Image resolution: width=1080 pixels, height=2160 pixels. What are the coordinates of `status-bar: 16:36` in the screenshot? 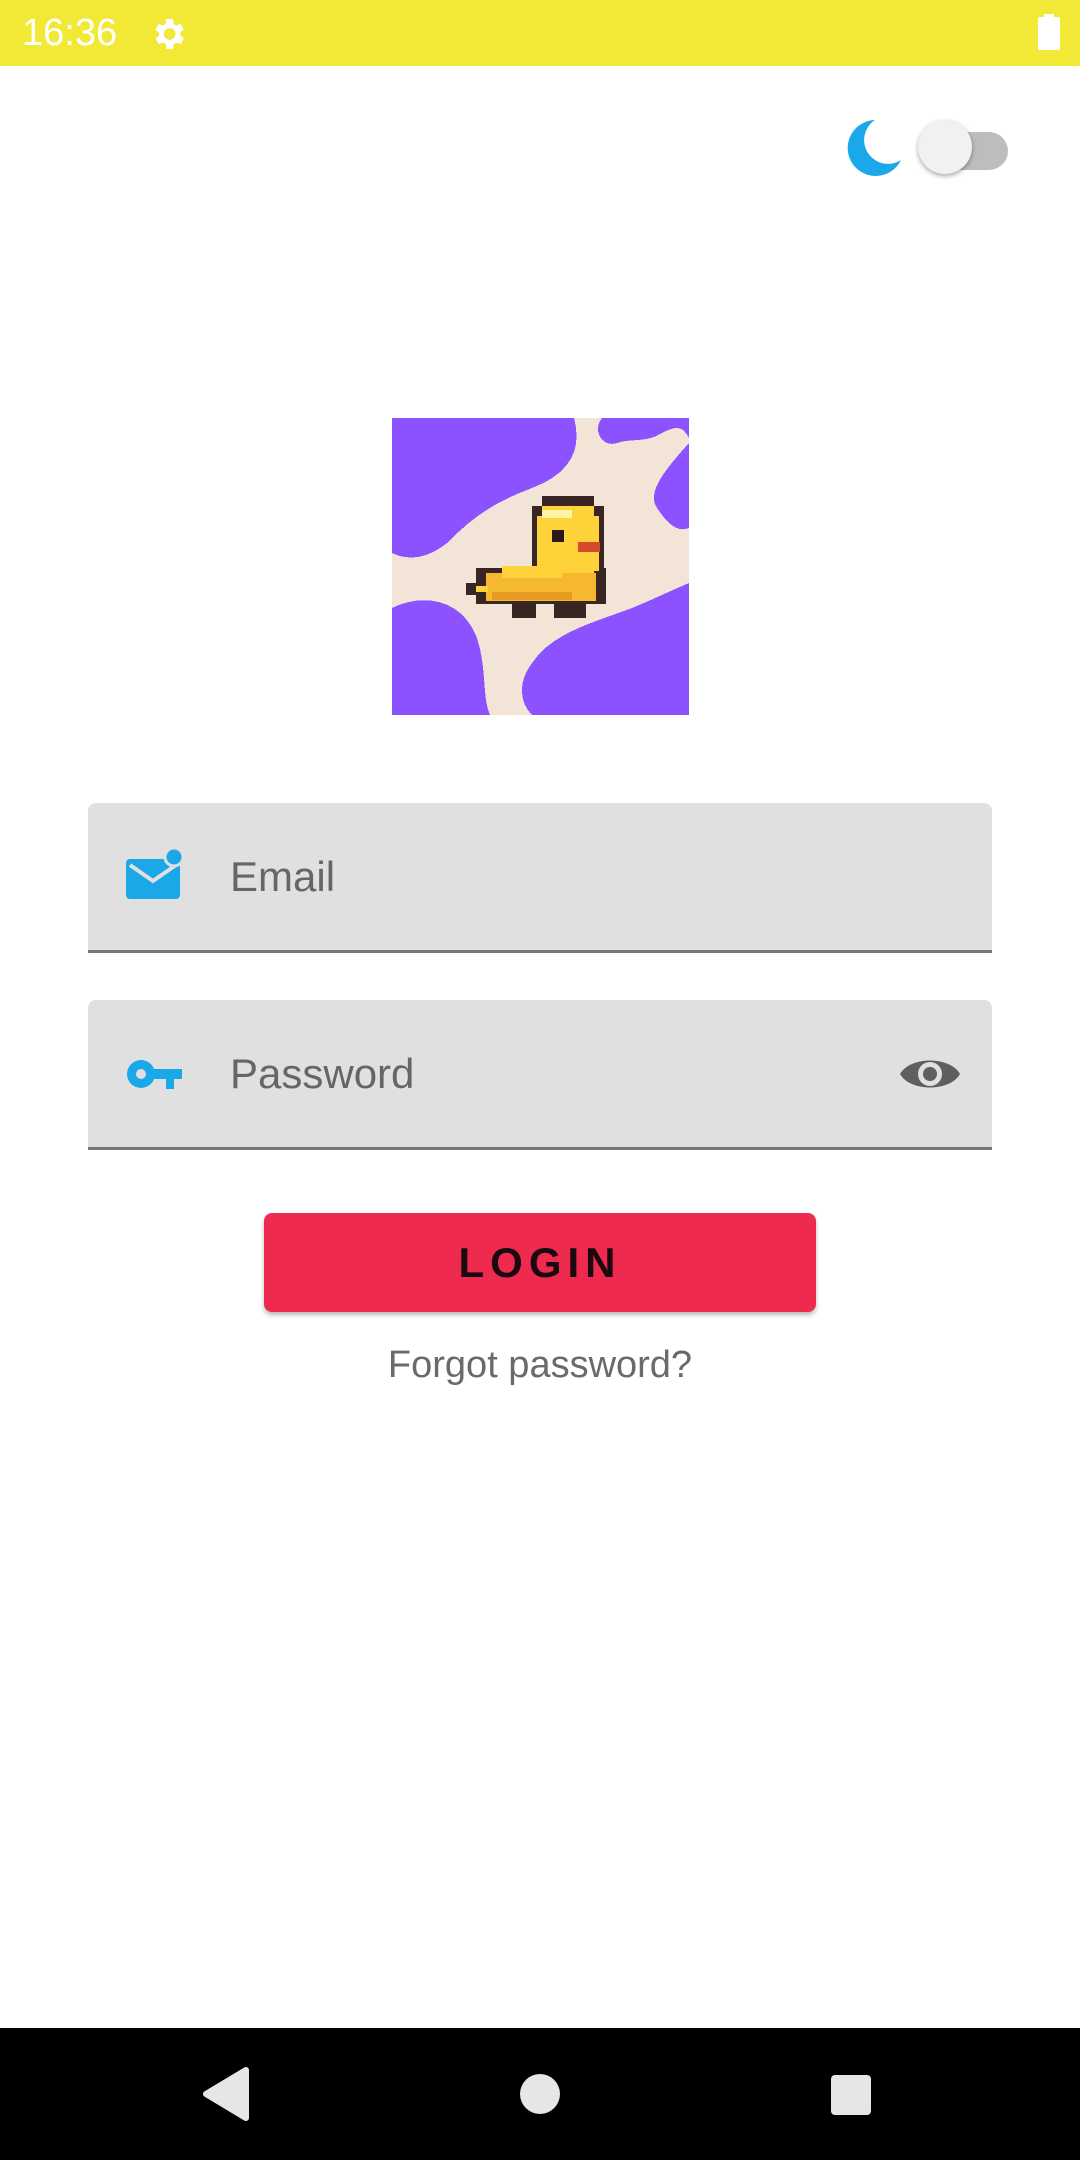 It's located at (540, 33).